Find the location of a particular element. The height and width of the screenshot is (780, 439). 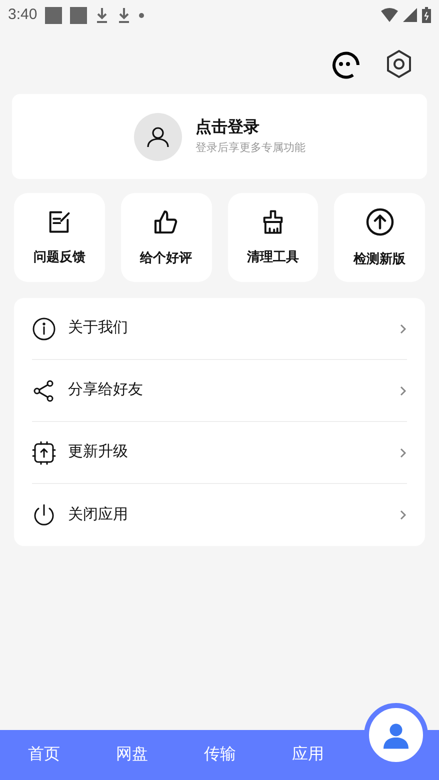

share-icon is located at coordinates (44, 390).